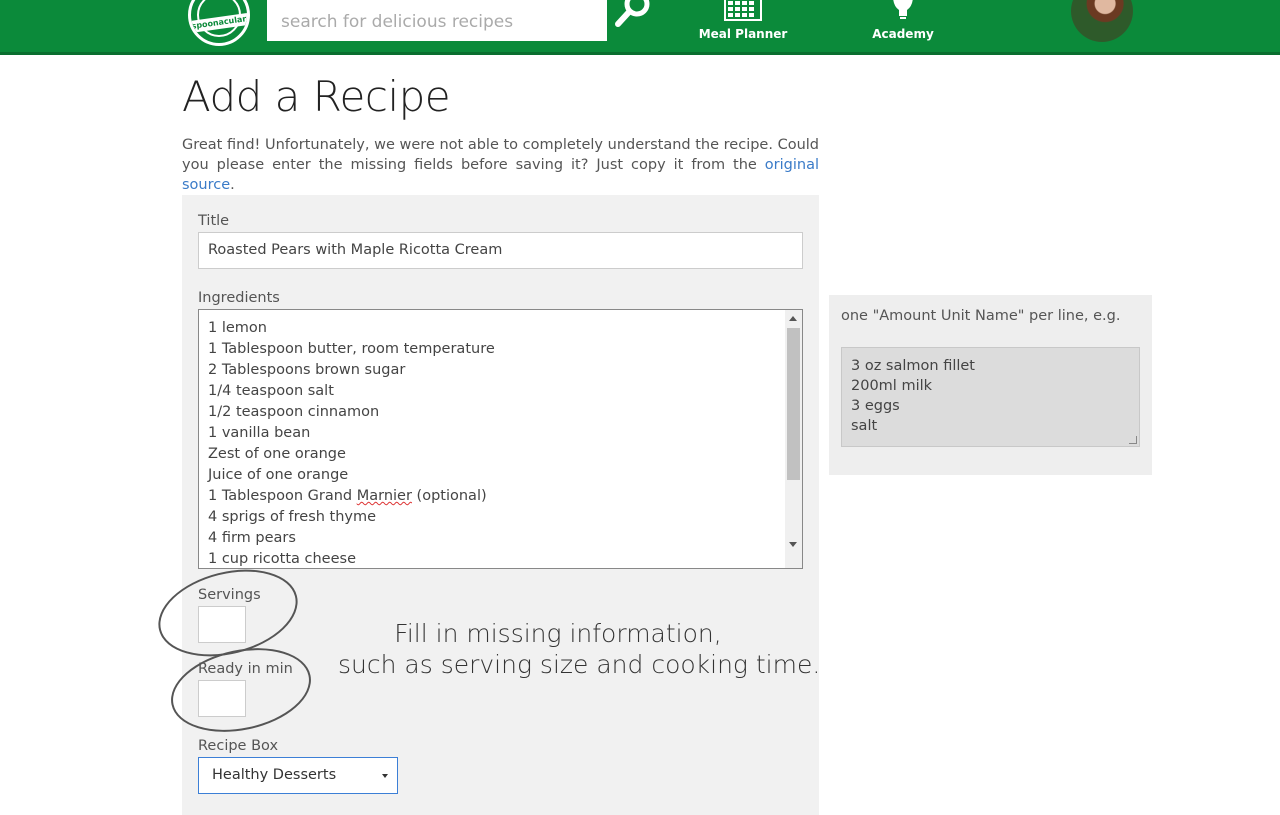  I want to click on top-bar: spoonacular Meal Planner Academy, so click(640, 27).